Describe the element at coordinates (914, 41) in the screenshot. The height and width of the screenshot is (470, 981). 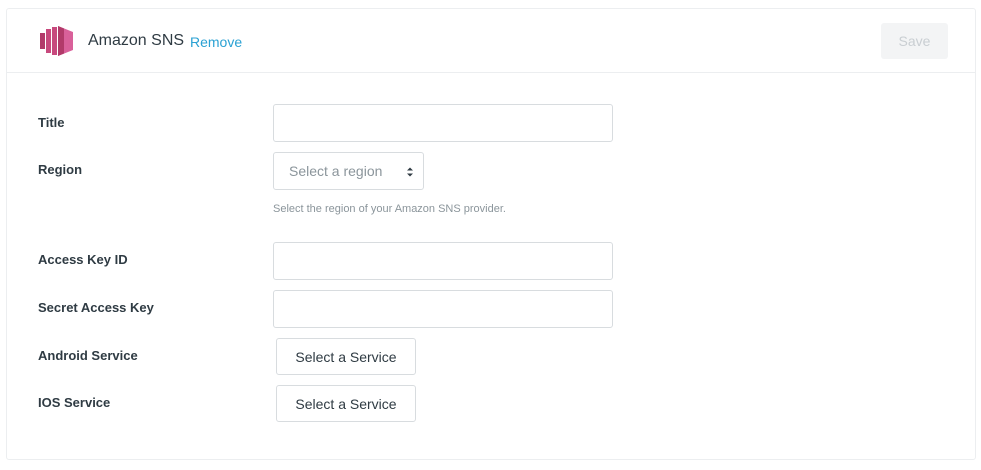
I see `save-button: Save` at that location.